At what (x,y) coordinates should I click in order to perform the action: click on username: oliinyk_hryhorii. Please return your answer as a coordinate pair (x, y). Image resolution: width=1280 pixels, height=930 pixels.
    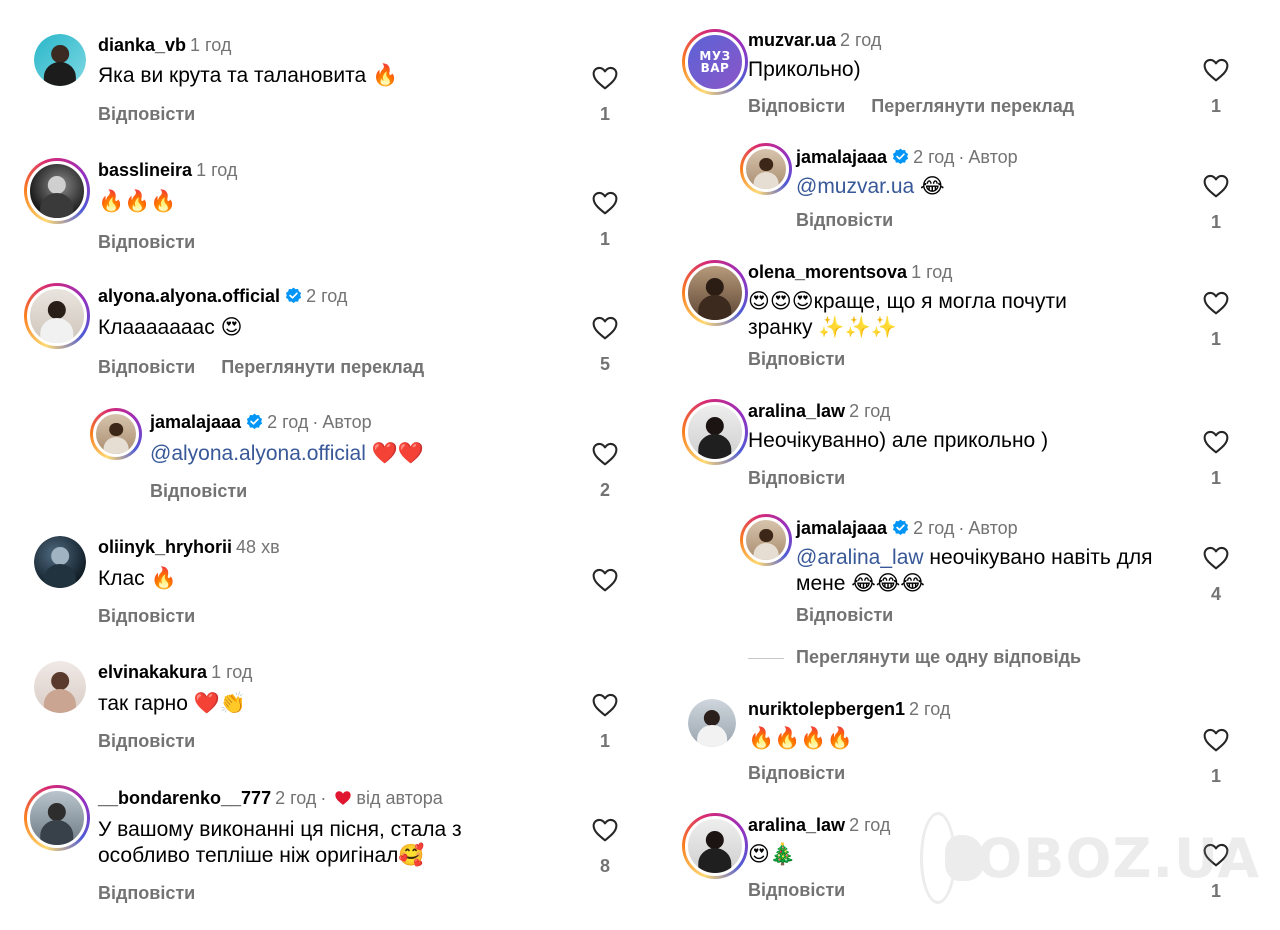
    Looking at the image, I should click on (165, 547).